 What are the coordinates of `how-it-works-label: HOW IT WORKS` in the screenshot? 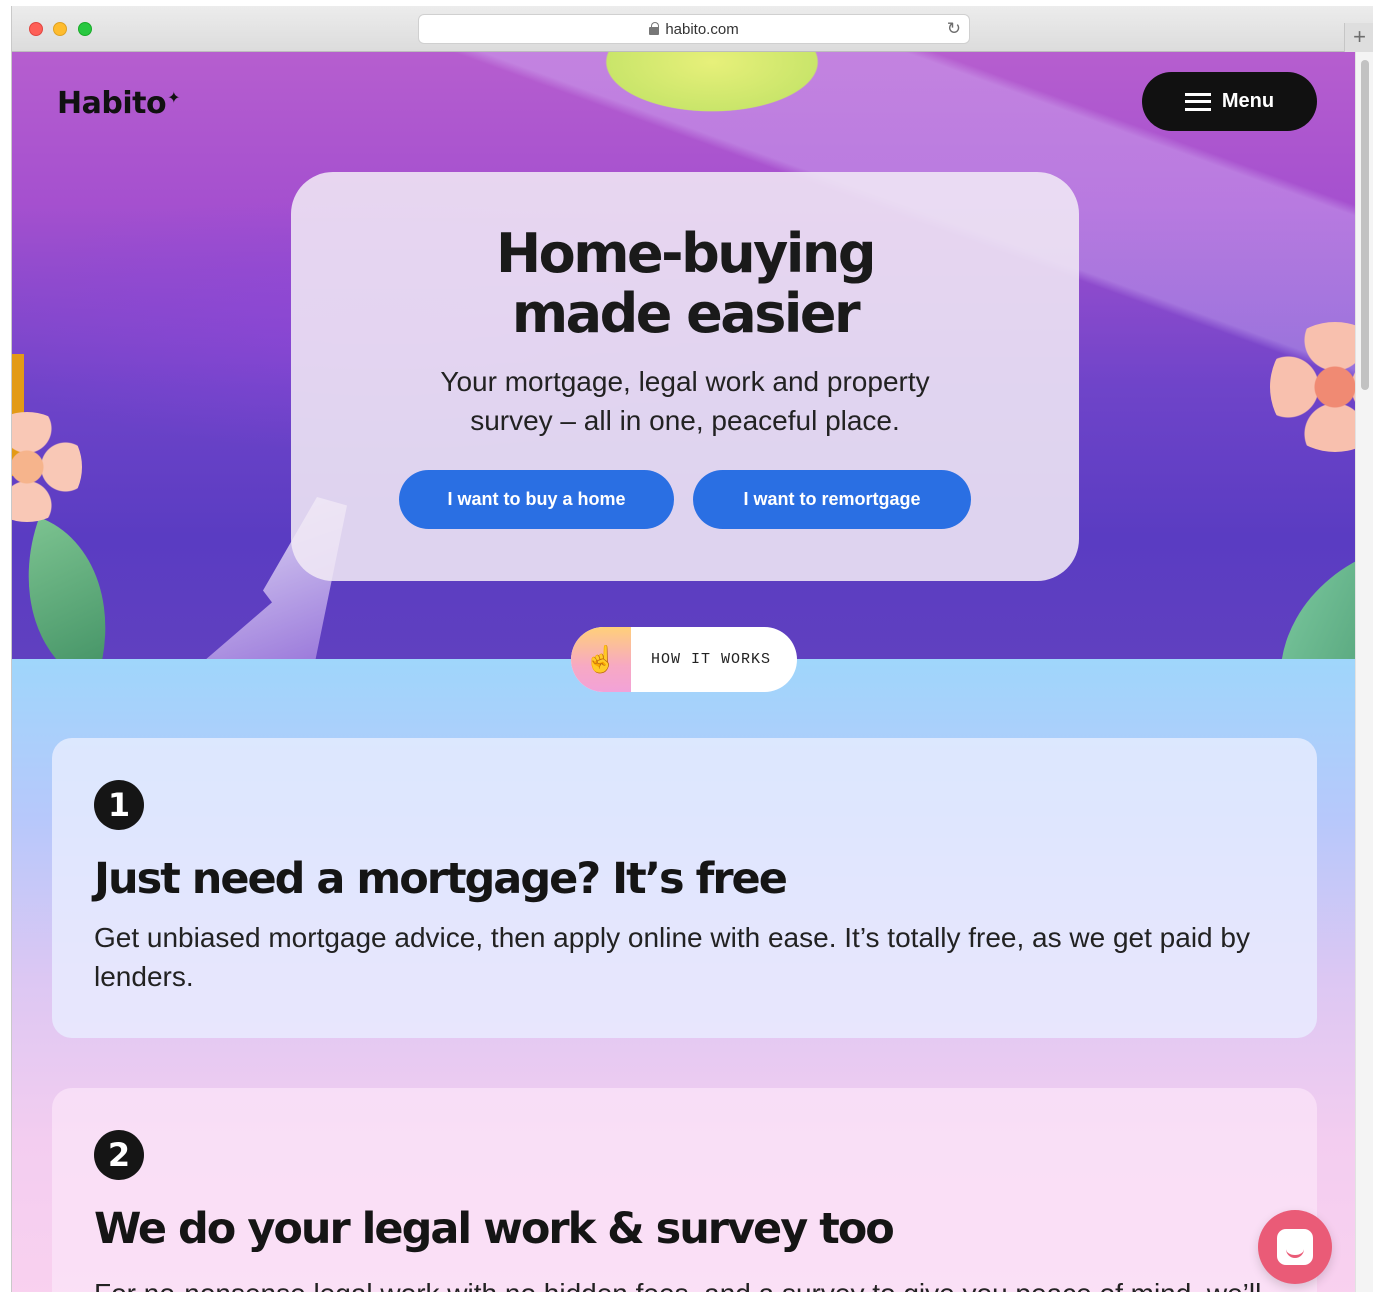 It's located at (711, 659).